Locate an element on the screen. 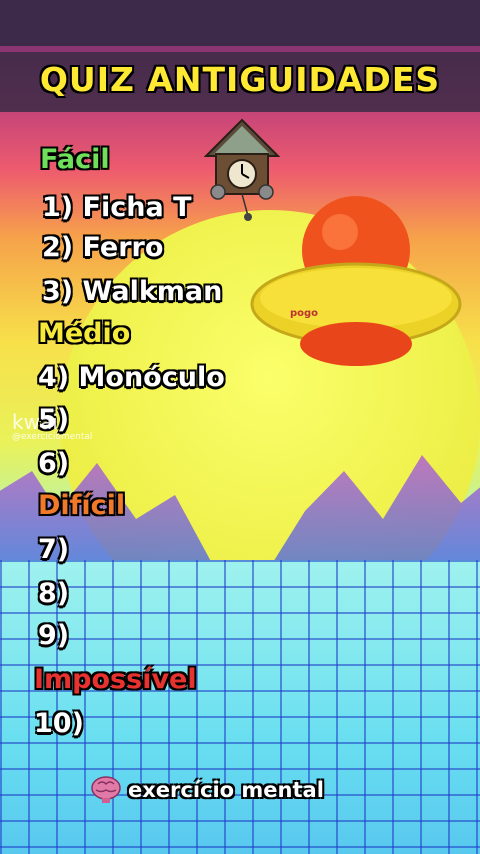 The image size is (480, 854). list-item: 9) is located at coordinates (54, 635).